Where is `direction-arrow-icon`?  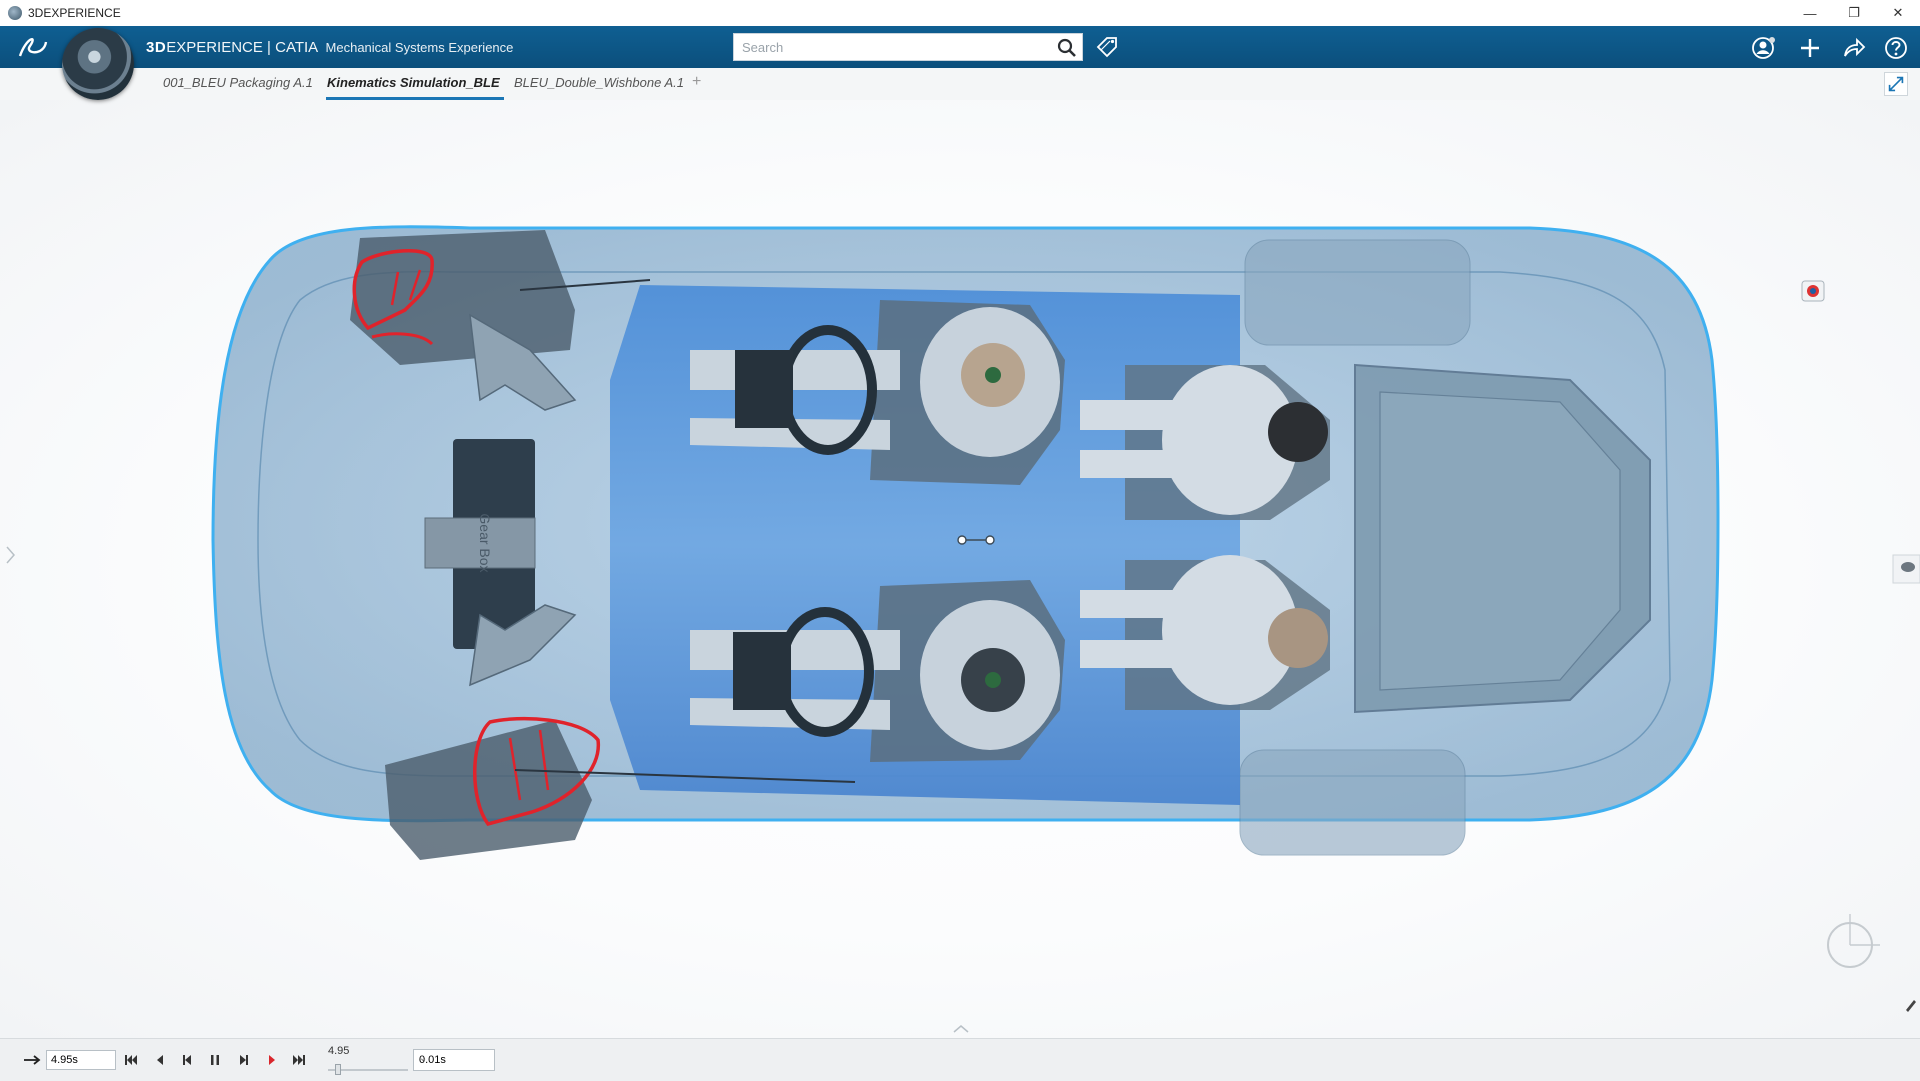
direction-arrow-icon is located at coordinates (32, 1060).